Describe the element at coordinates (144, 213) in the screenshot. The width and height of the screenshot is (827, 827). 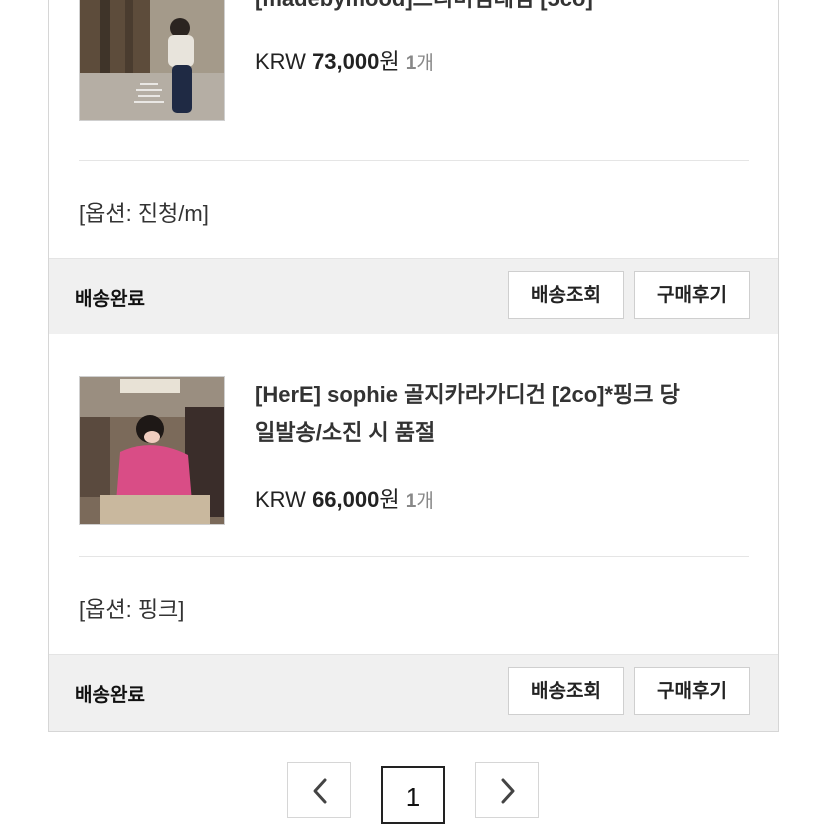
I see `product-option: [옵션: 진청/m]` at that location.